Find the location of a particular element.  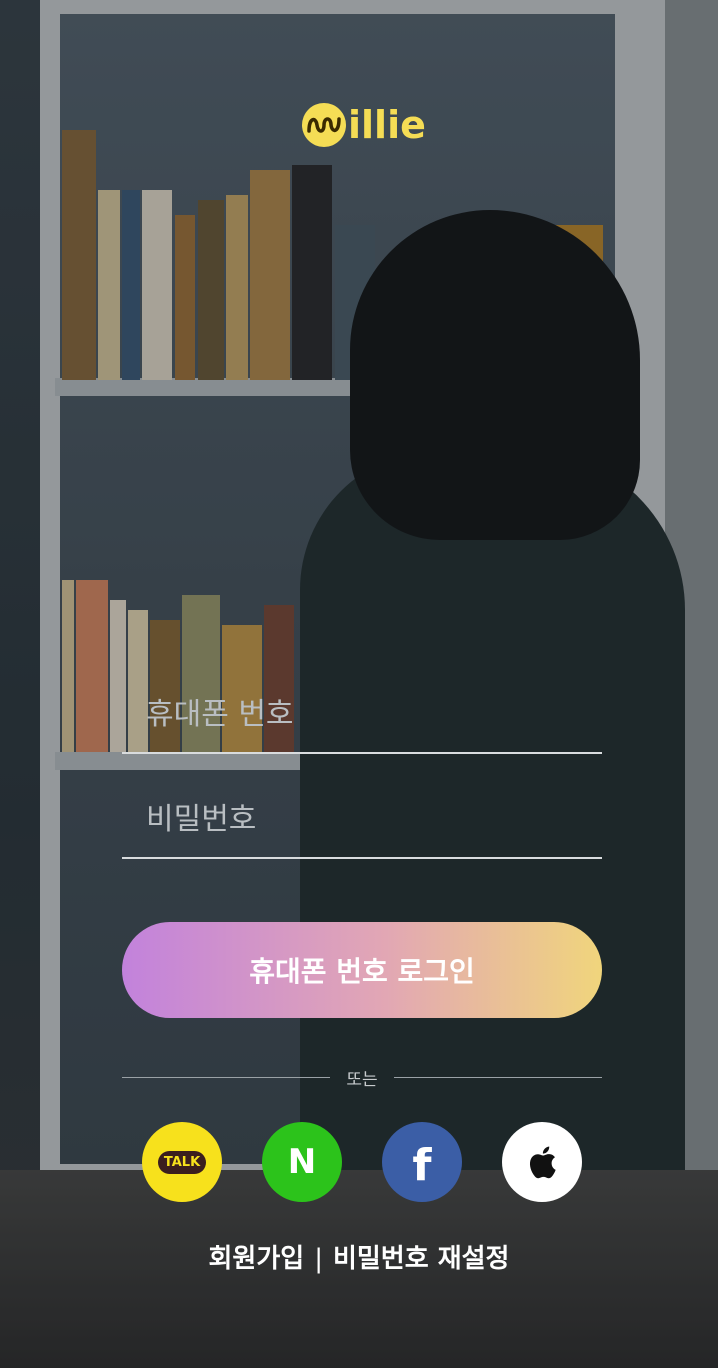

divider-text: 또는 is located at coordinates (362, 1079).